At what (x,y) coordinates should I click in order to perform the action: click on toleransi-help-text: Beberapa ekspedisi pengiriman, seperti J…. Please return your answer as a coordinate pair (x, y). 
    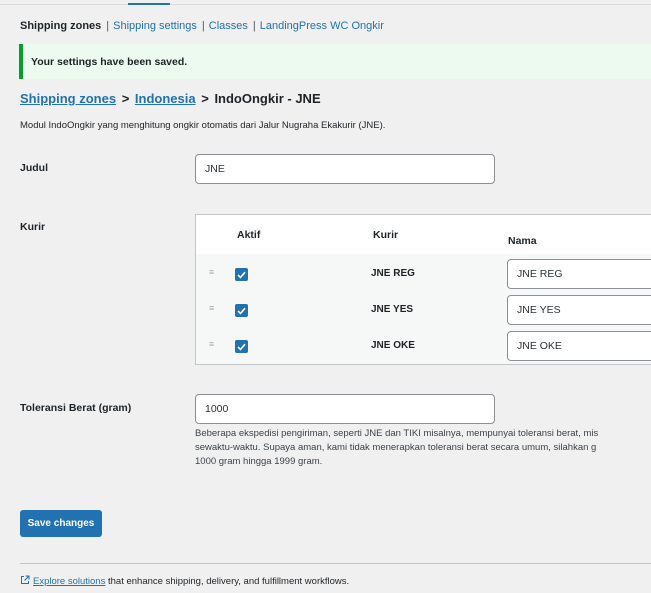
    Looking at the image, I should click on (423, 448).